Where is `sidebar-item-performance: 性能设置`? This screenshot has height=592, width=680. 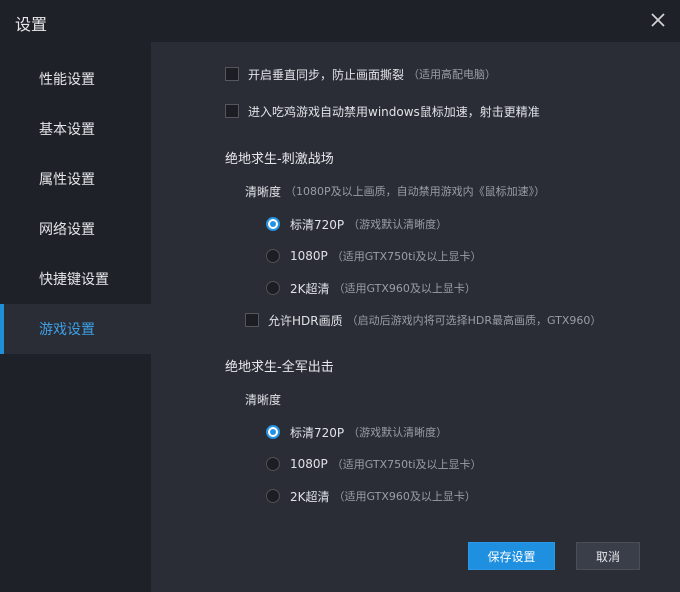 sidebar-item-performance: 性能设置 is located at coordinates (75, 79).